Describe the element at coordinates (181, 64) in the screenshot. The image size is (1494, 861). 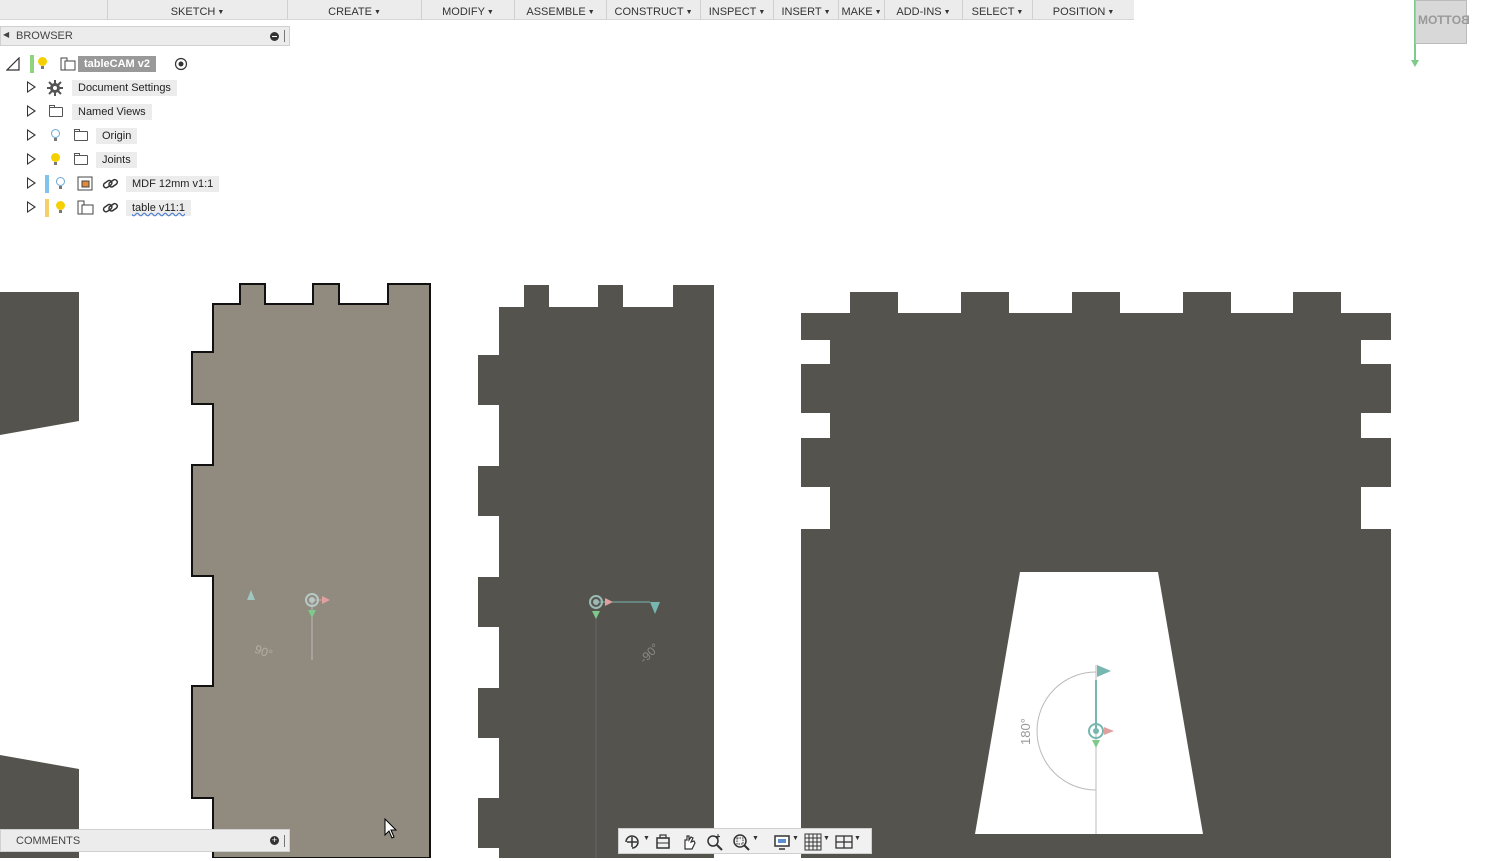
I see `activate-radio-icon` at that location.